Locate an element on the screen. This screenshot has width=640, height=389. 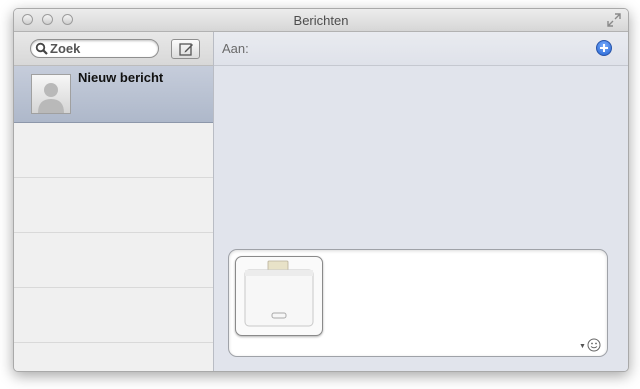
new-message-button is located at coordinates (185, 49).